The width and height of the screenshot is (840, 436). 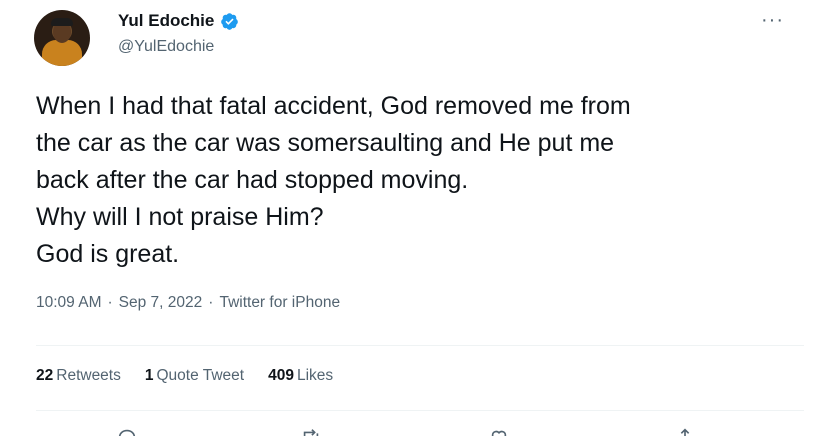 What do you see at coordinates (499, 431) in the screenshot?
I see `like-icon` at bounding box center [499, 431].